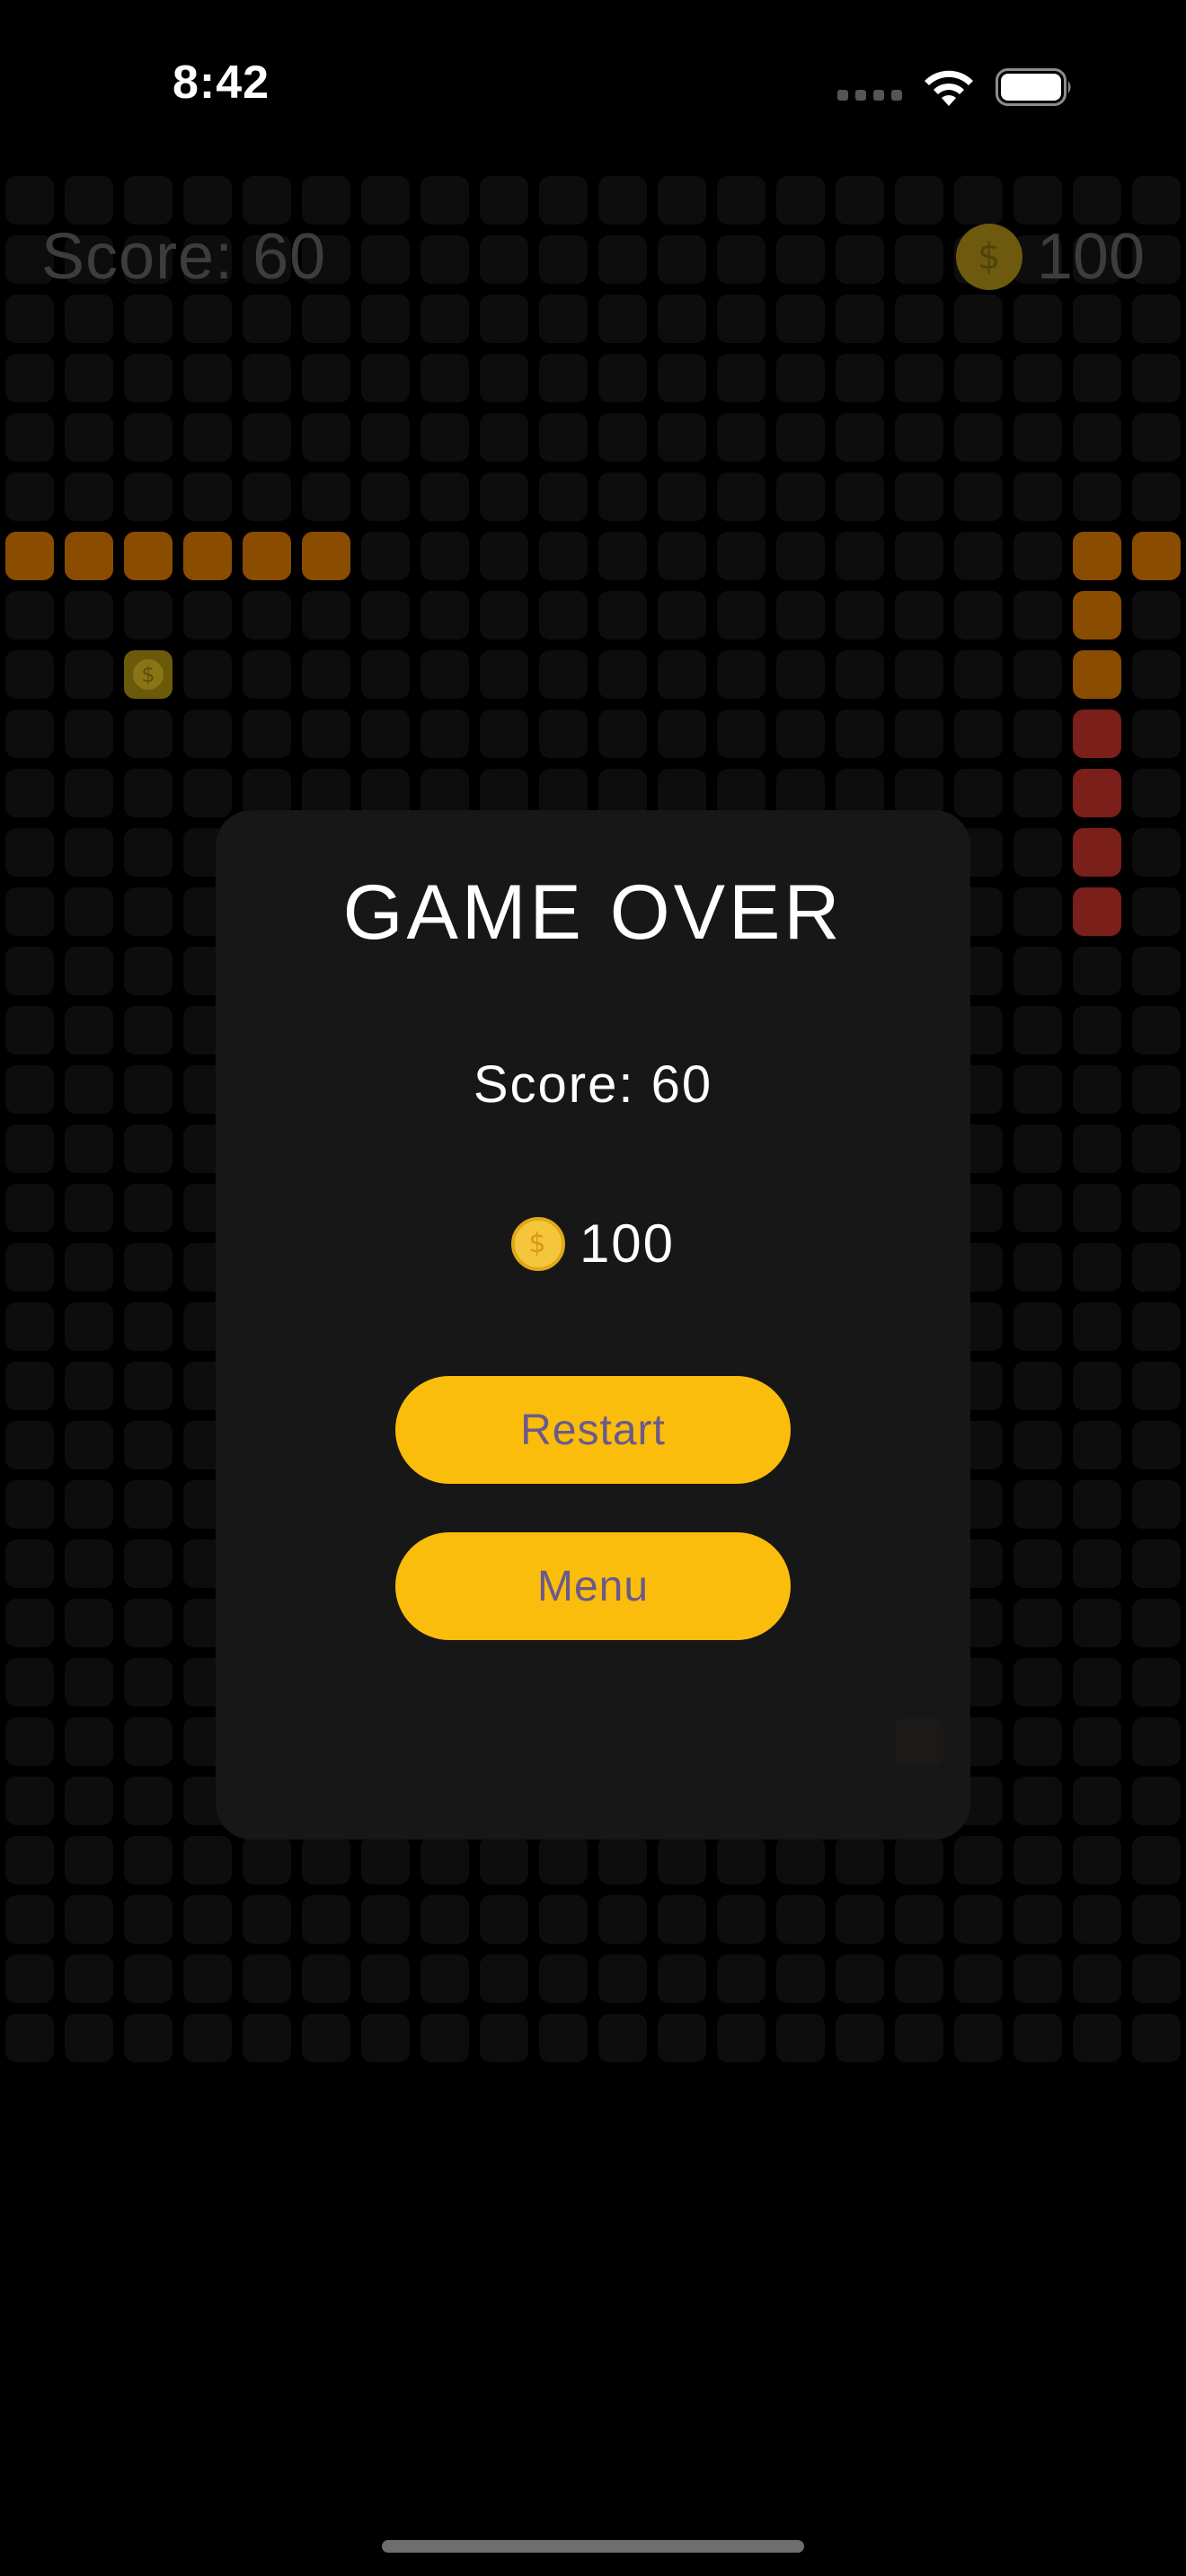 This screenshot has height=2576, width=1186. Describe the element at coordinates (221, 83) in the screenshot. I see `status-time: 8:42` at that location.